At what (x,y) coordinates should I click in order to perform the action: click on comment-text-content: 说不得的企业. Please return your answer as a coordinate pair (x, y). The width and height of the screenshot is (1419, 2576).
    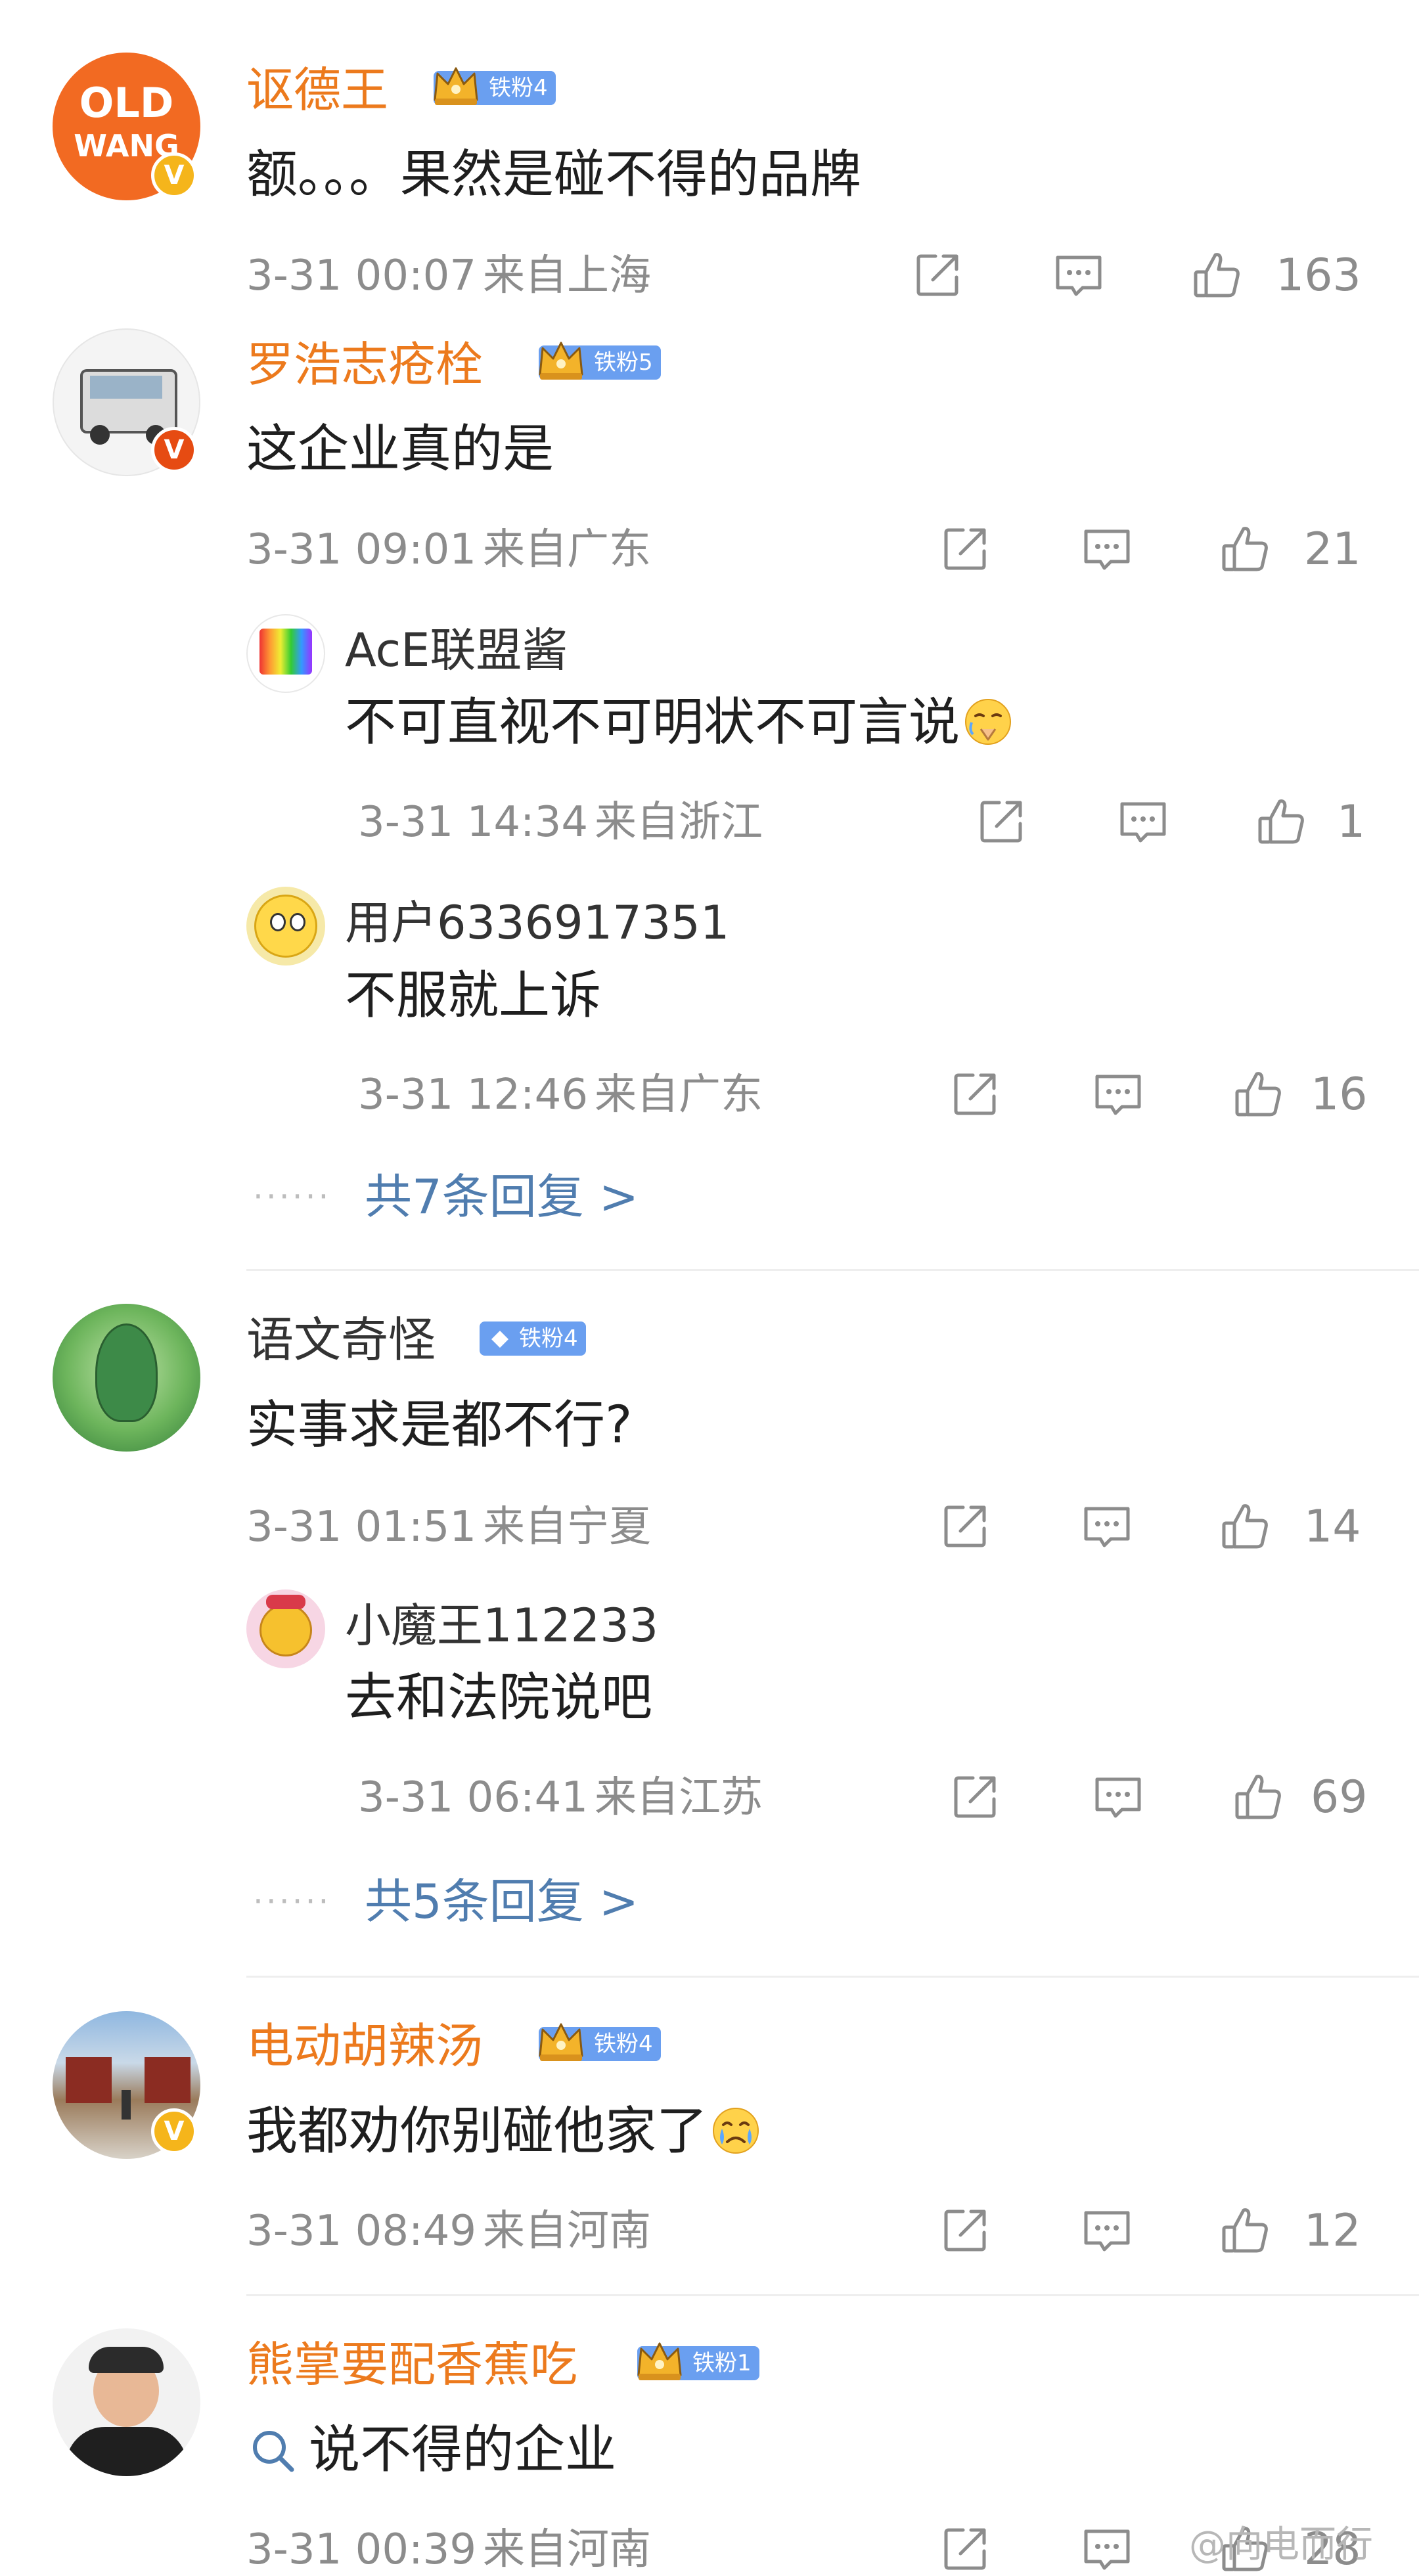
    Looking at the image, I should click on (463, 2449).